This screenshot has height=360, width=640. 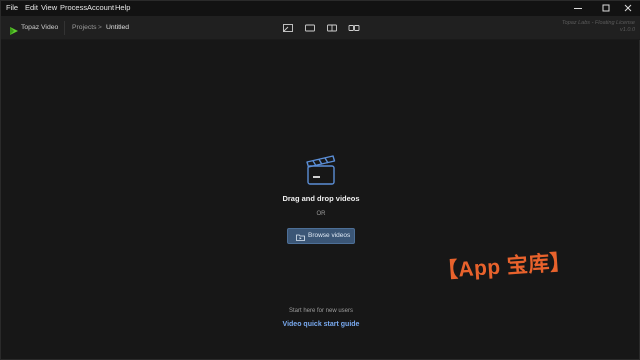 I want to click on menu-account: Account, so click(x=100, y=8).